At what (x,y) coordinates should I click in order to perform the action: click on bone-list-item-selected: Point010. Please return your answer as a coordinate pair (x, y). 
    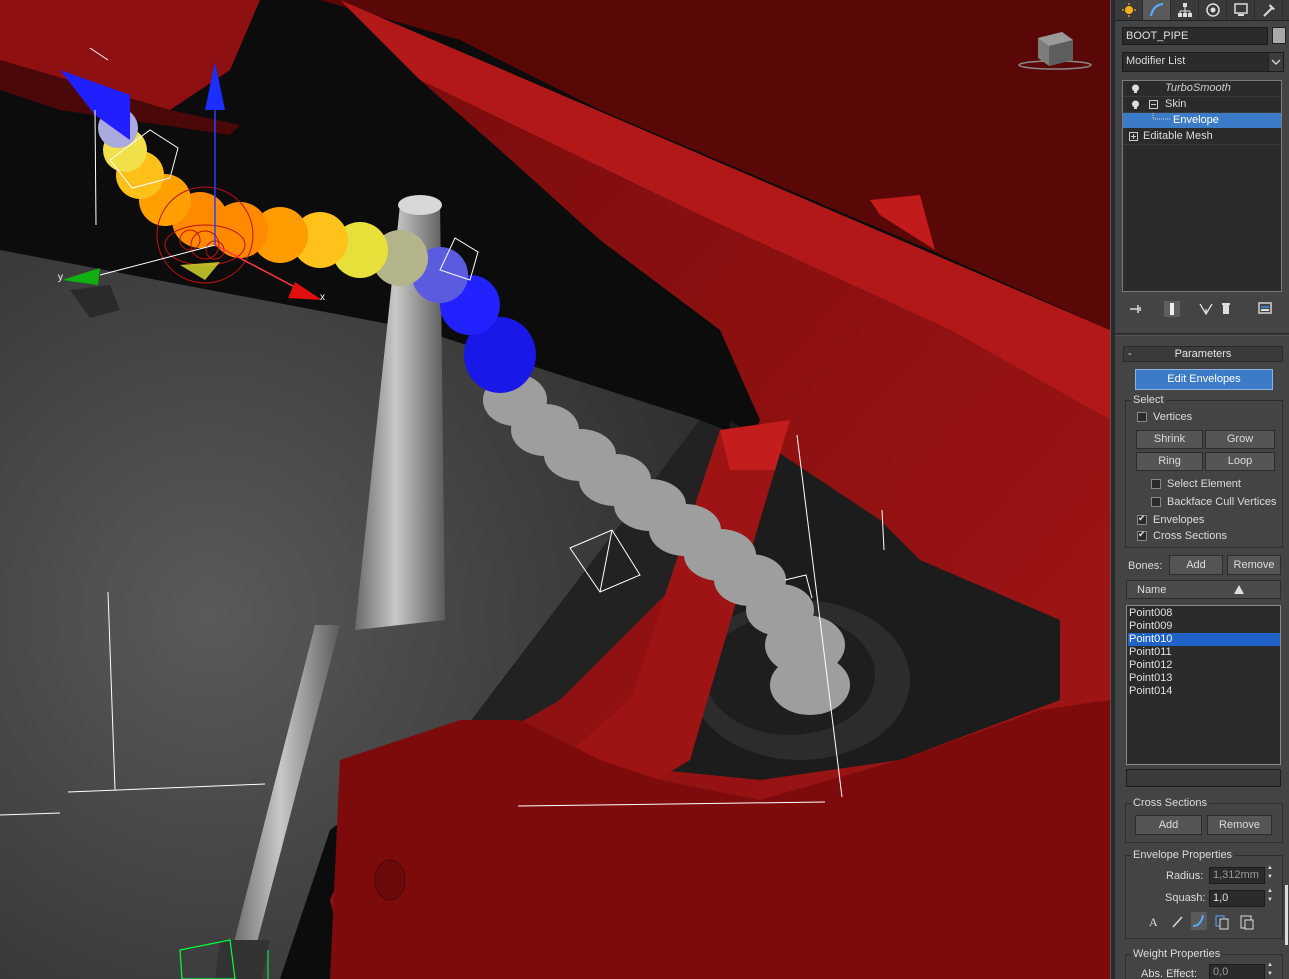
    Looking at the image, I should click on (1204, 639).